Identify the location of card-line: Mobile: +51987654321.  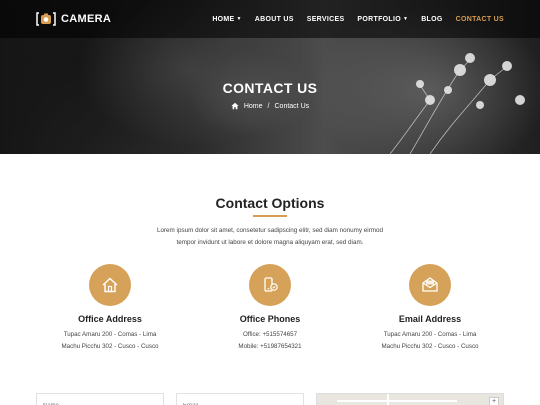
(270, 346).